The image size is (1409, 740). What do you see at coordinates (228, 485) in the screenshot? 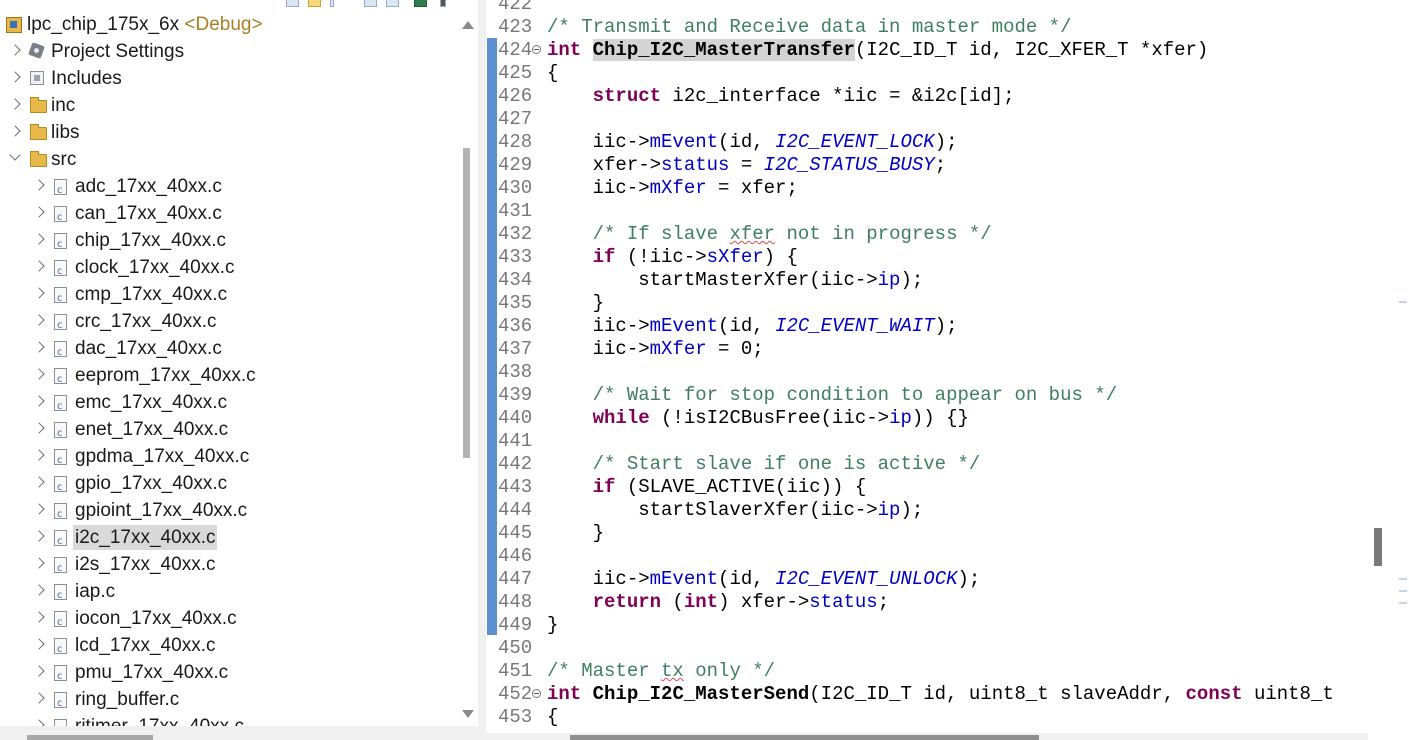
I see `tree-file-item: gpio_17xx_40xx.c` at bounding box center [228, 485].